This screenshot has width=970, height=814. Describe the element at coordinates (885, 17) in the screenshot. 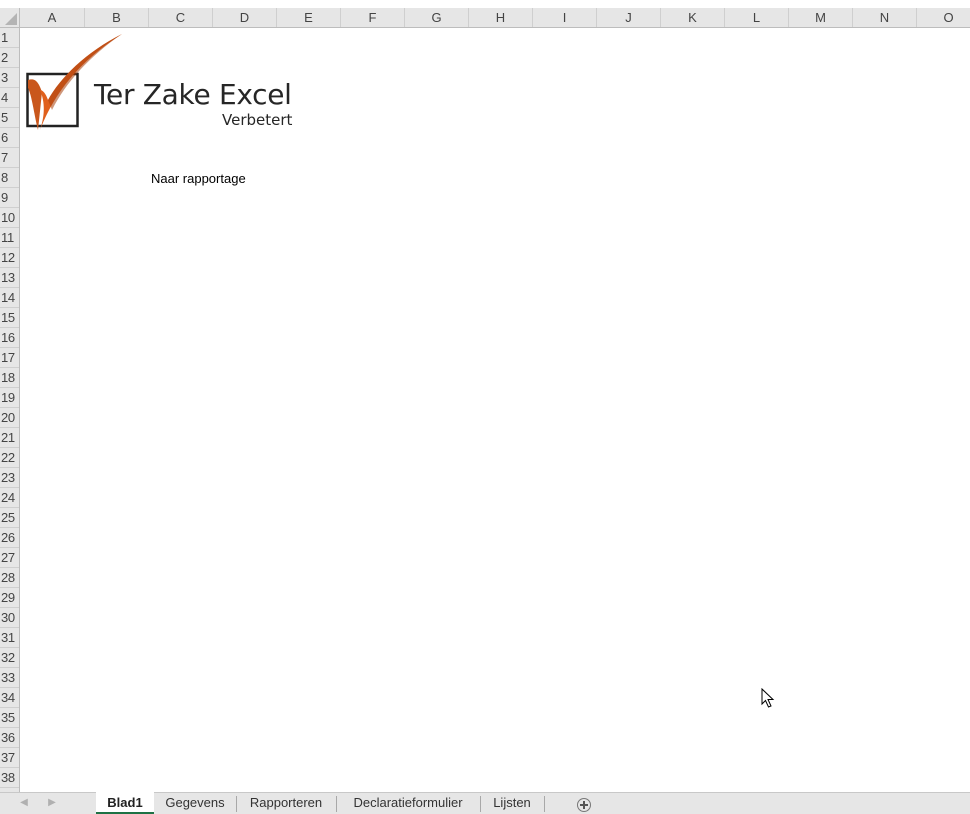

I see `column-header-n: N` at that location.